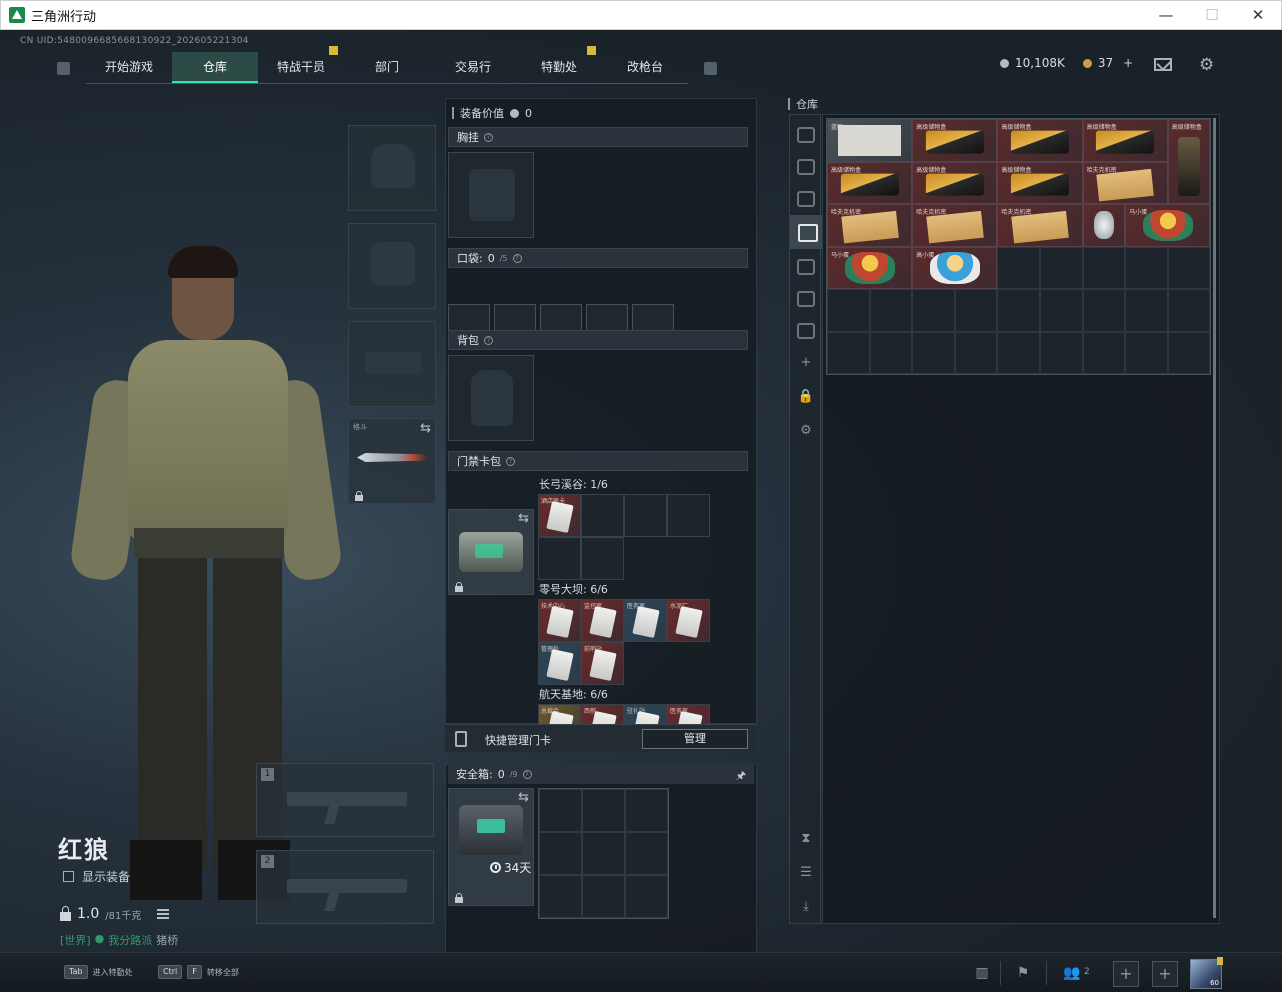 Image resolution: width=1282 pixels, height=992 pixels. I want to click on maximize-button: ☐, so click(1212, 15).